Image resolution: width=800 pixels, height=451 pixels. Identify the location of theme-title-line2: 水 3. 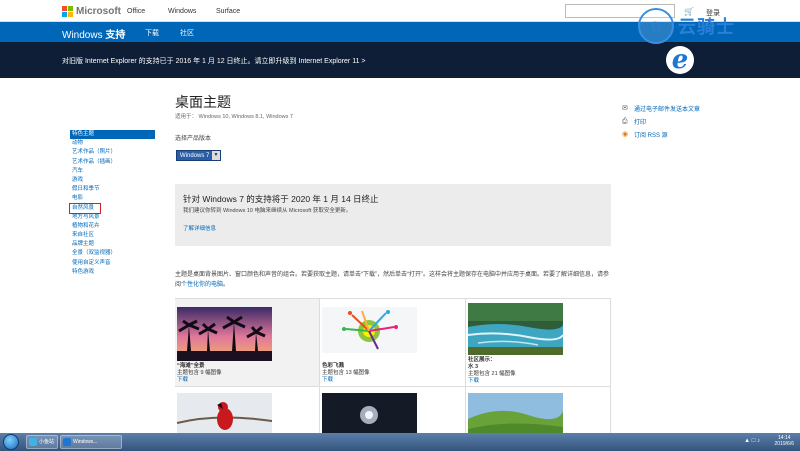
(473, 367).